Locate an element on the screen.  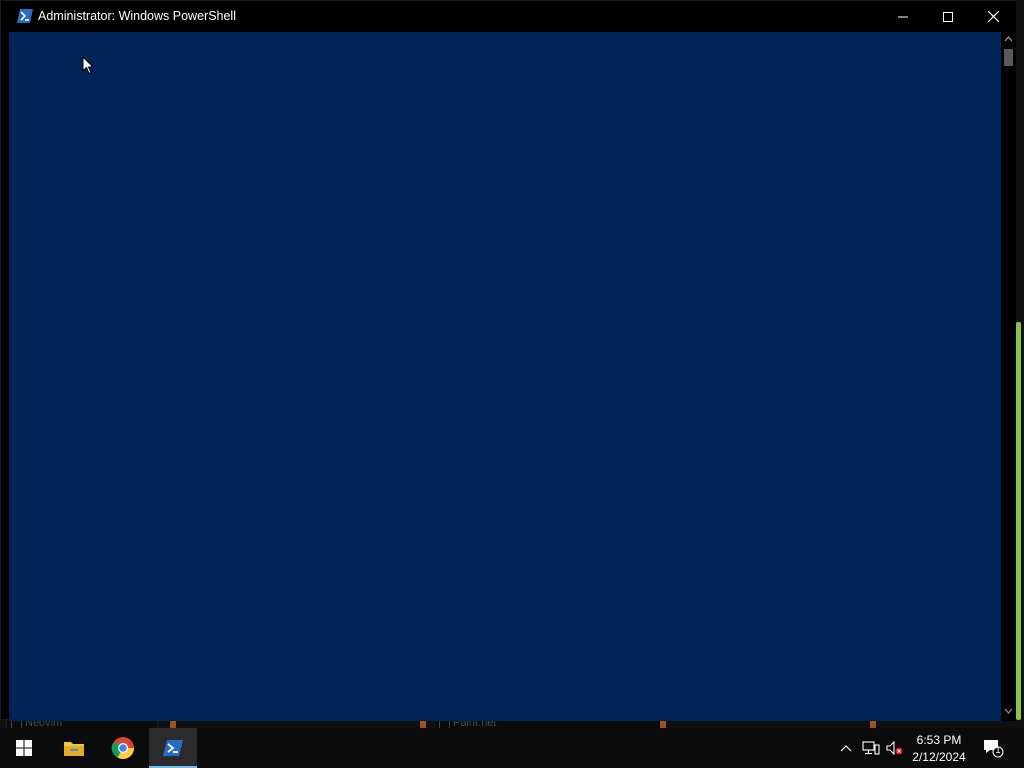
notification-icon is located at coordinates (994, 749).